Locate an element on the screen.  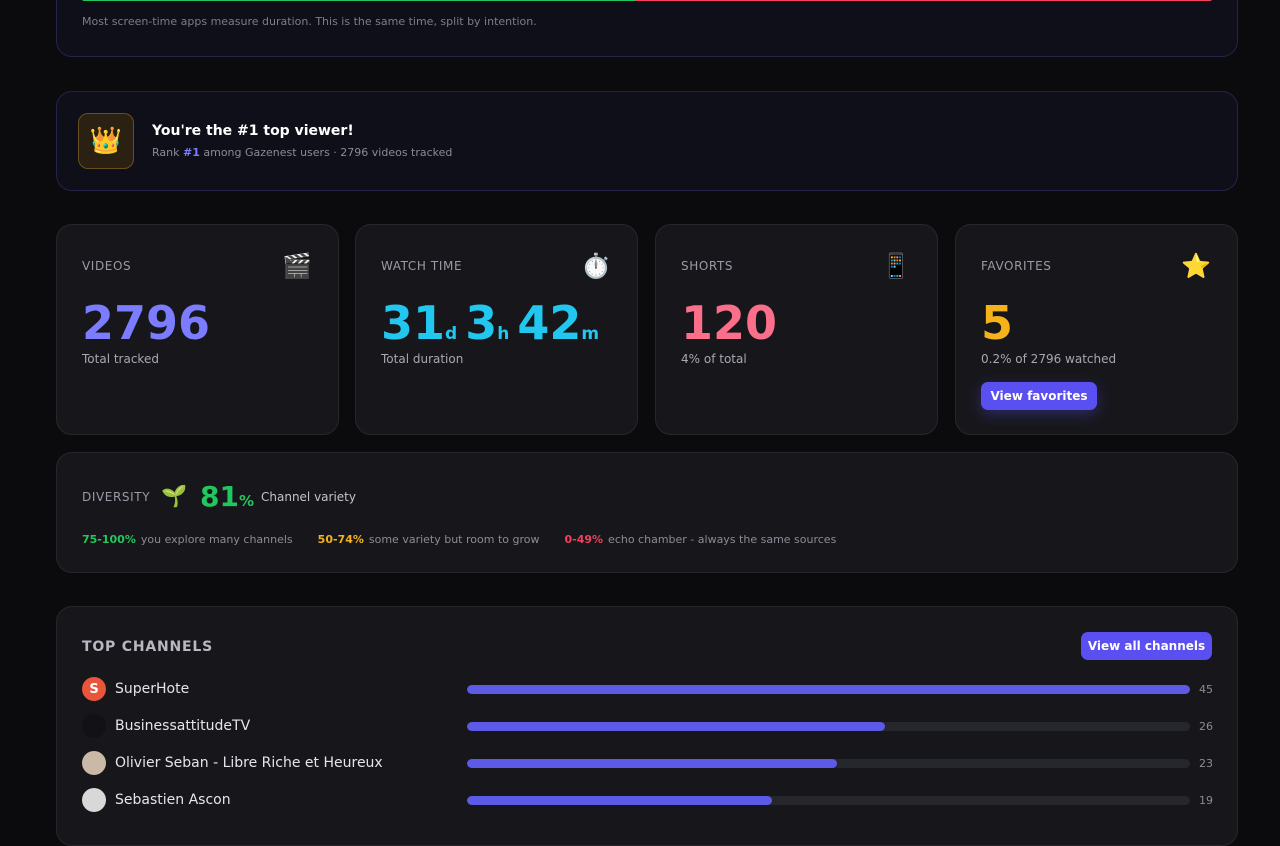
channel-count: 26 is located at coordinates (1206, 726).